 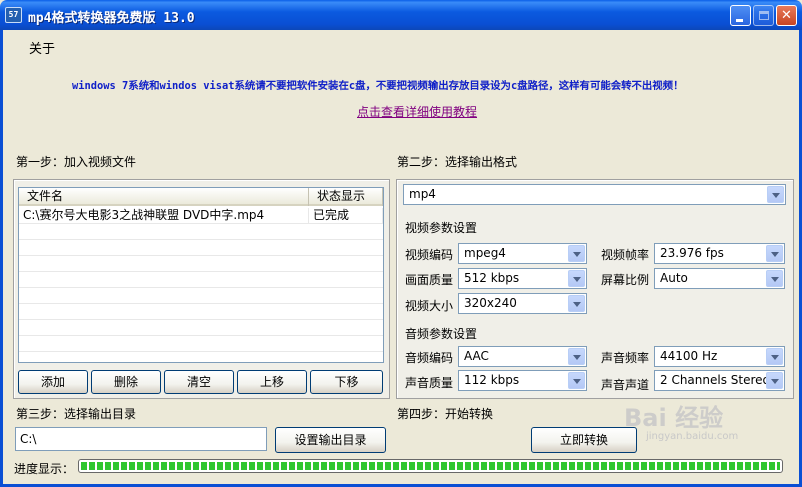 I want to click on video-quality-label: 画面质量, so click(x=429, y=280).